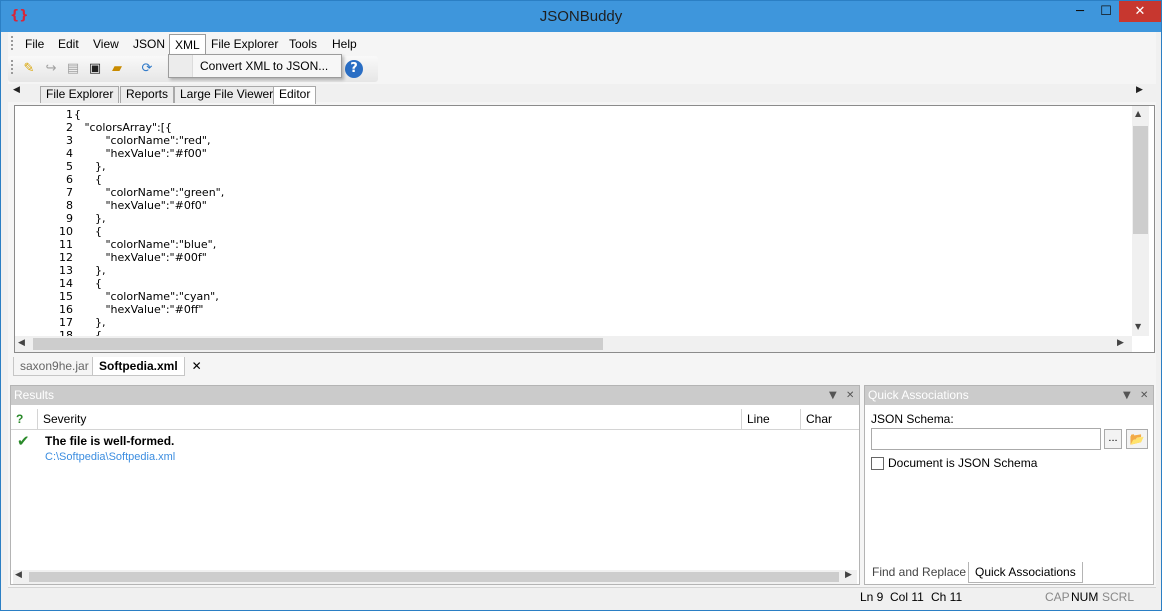  Describe the element at coordinates (181, 66) in the screenshot. I see `dropdown-icon-column` at that location.